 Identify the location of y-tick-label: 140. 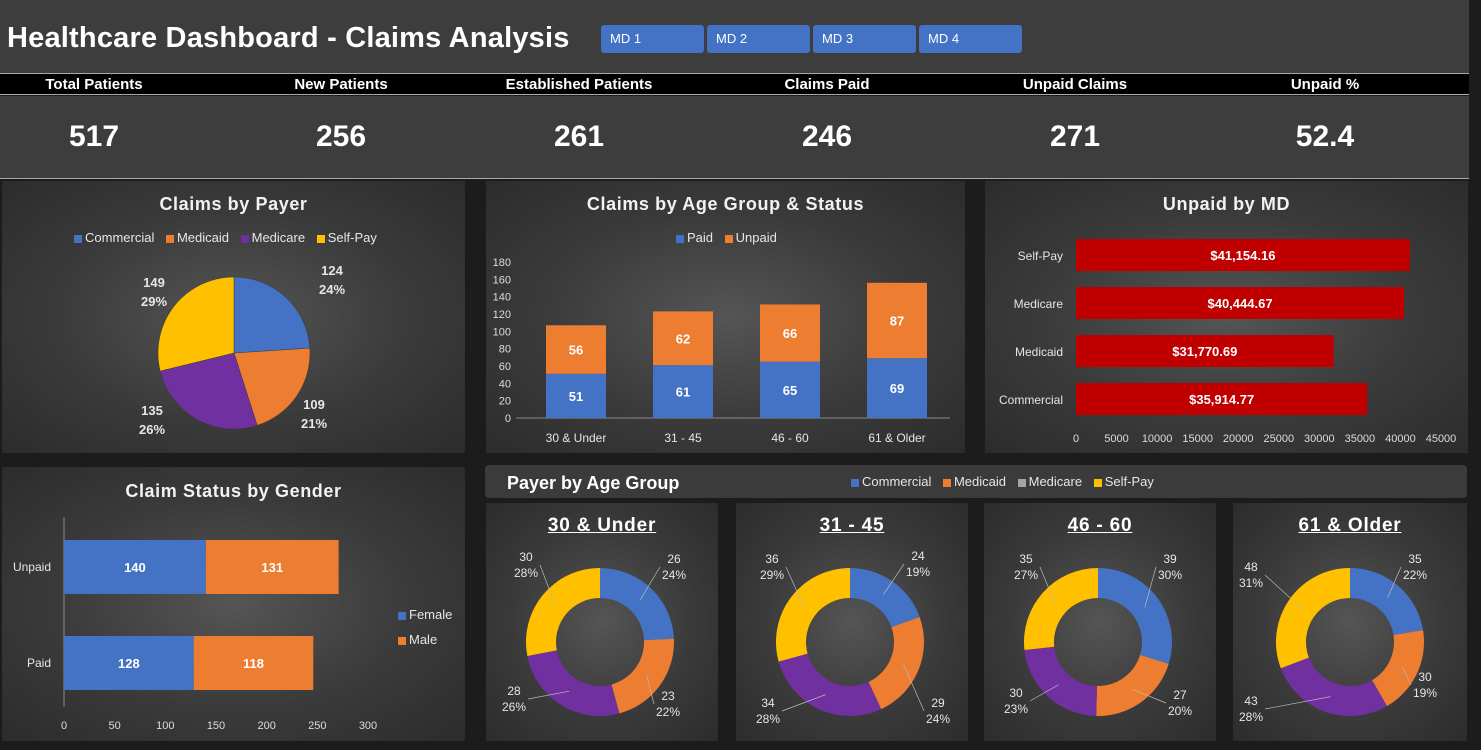
(502, 298).